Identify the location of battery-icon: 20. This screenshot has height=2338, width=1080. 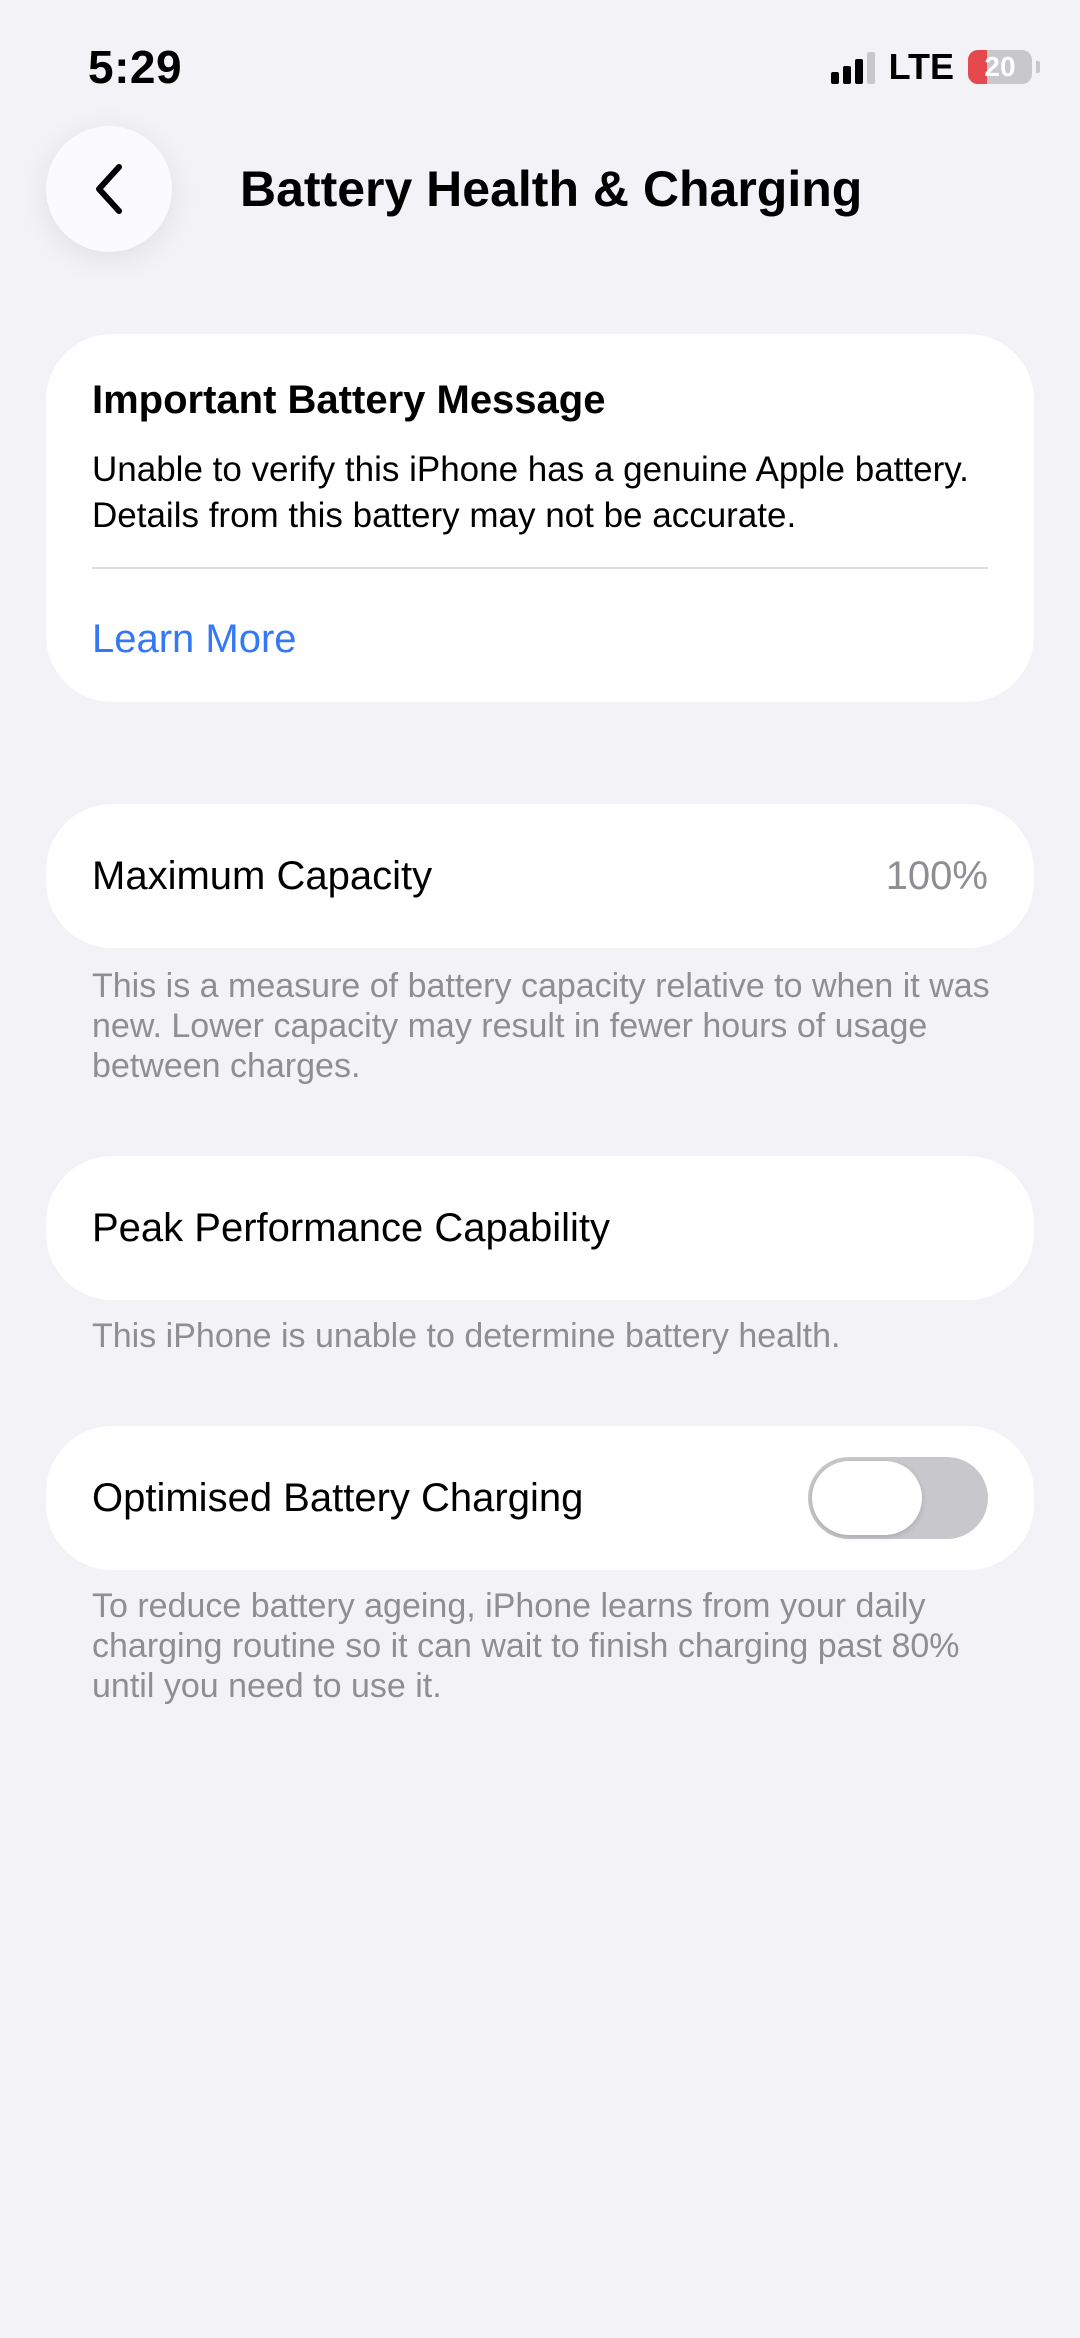
(1000, 67).